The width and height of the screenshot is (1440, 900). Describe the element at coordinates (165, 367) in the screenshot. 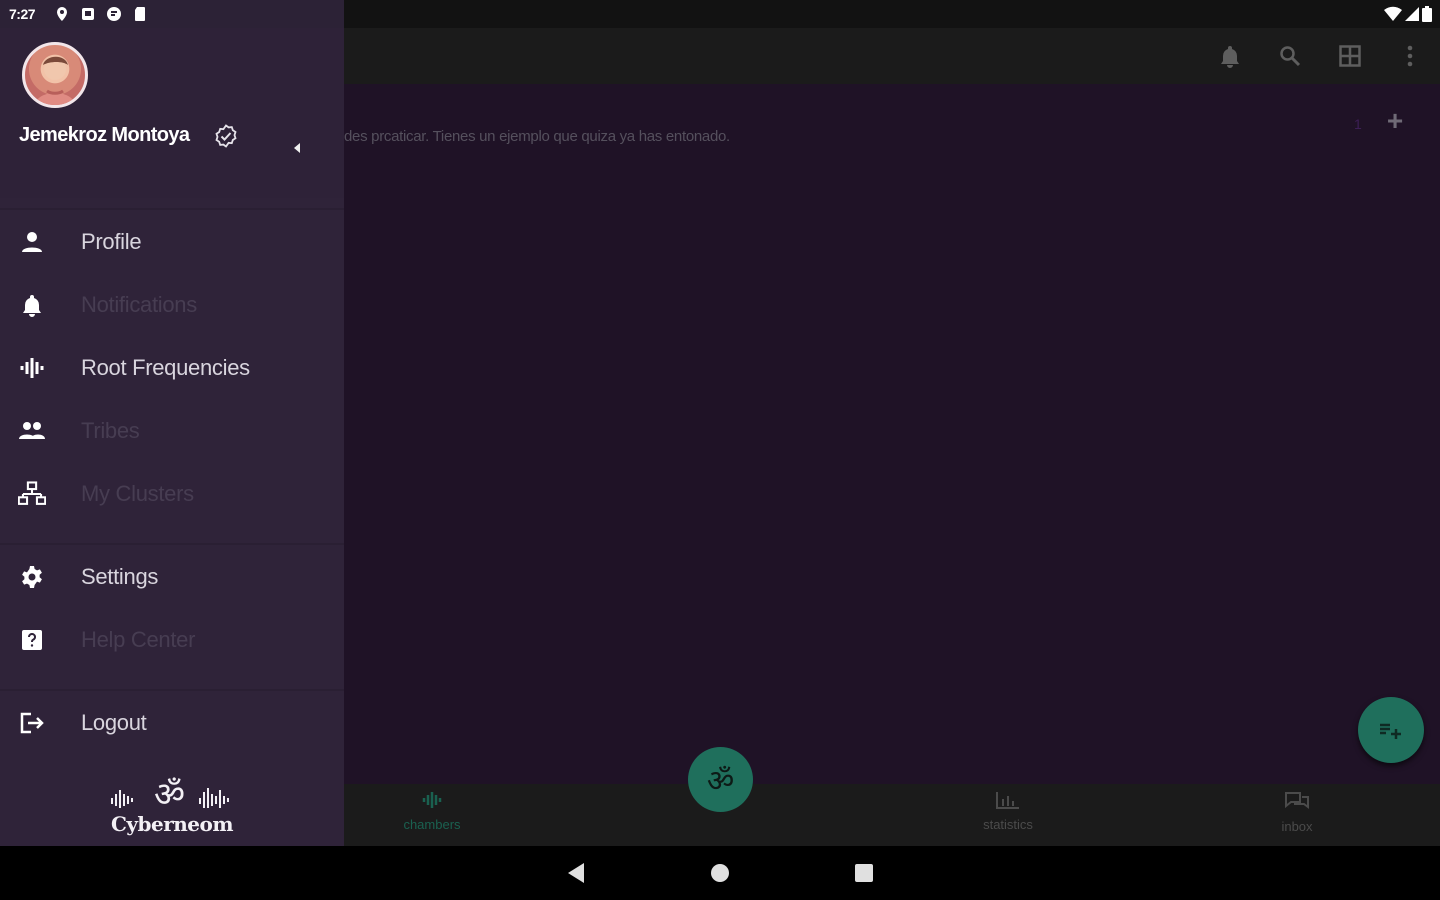

I see `menu-label-root-frequencies: Root Frequencies` at that location.